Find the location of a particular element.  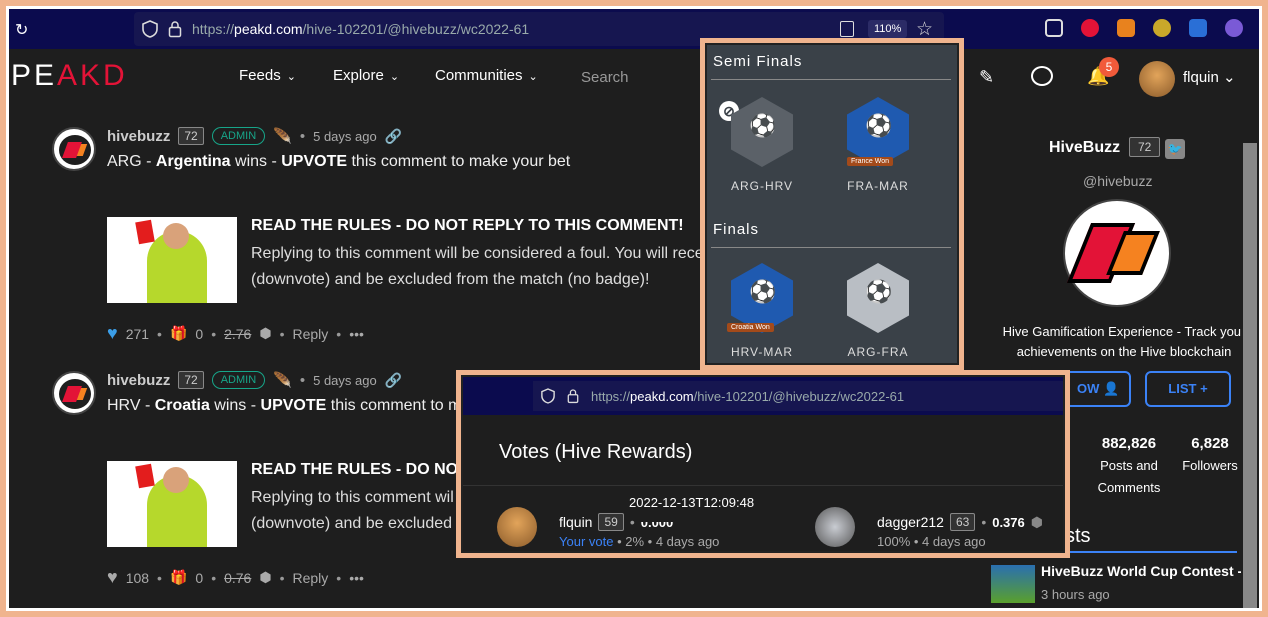

posts-underline is located at coordinates (1150, 552).